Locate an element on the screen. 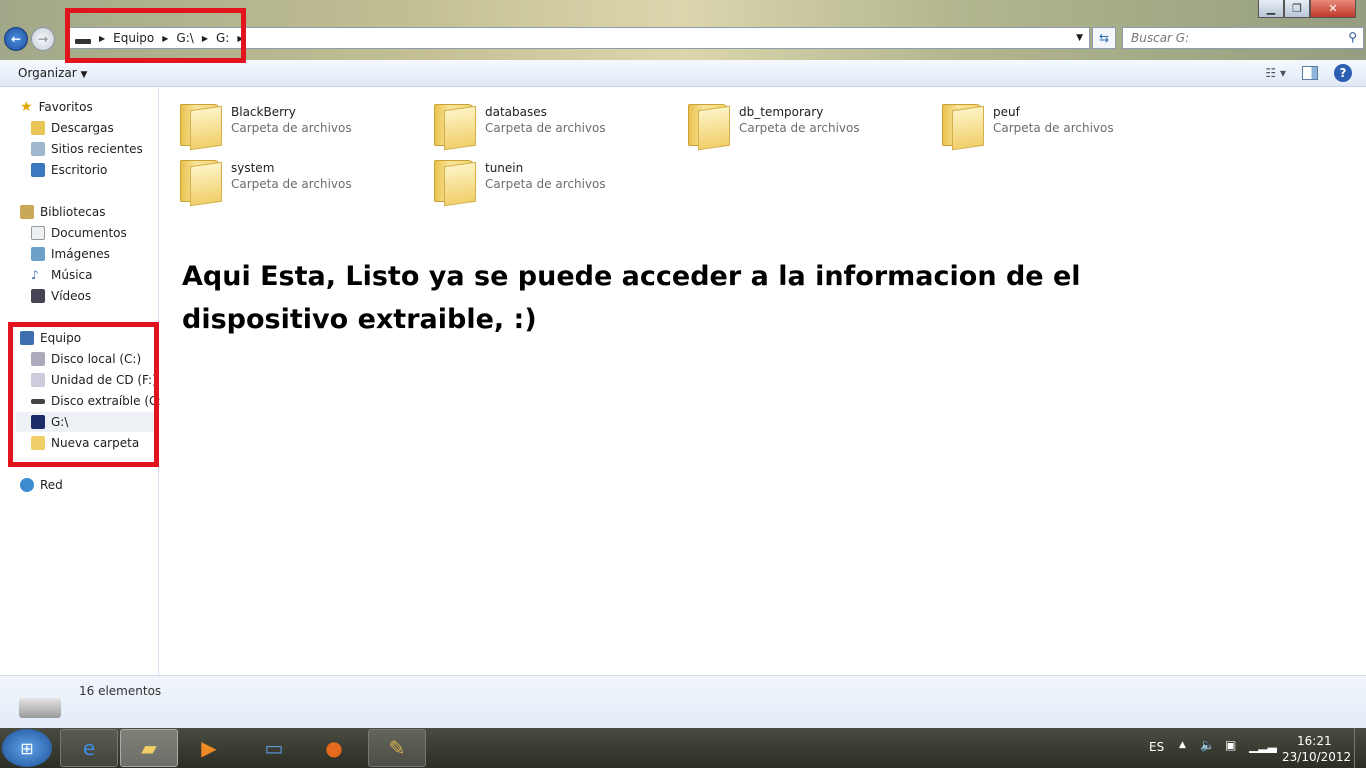 This screenshot has width=1366, height=768. folder-name: tunein is located at coordinates (504, 168).